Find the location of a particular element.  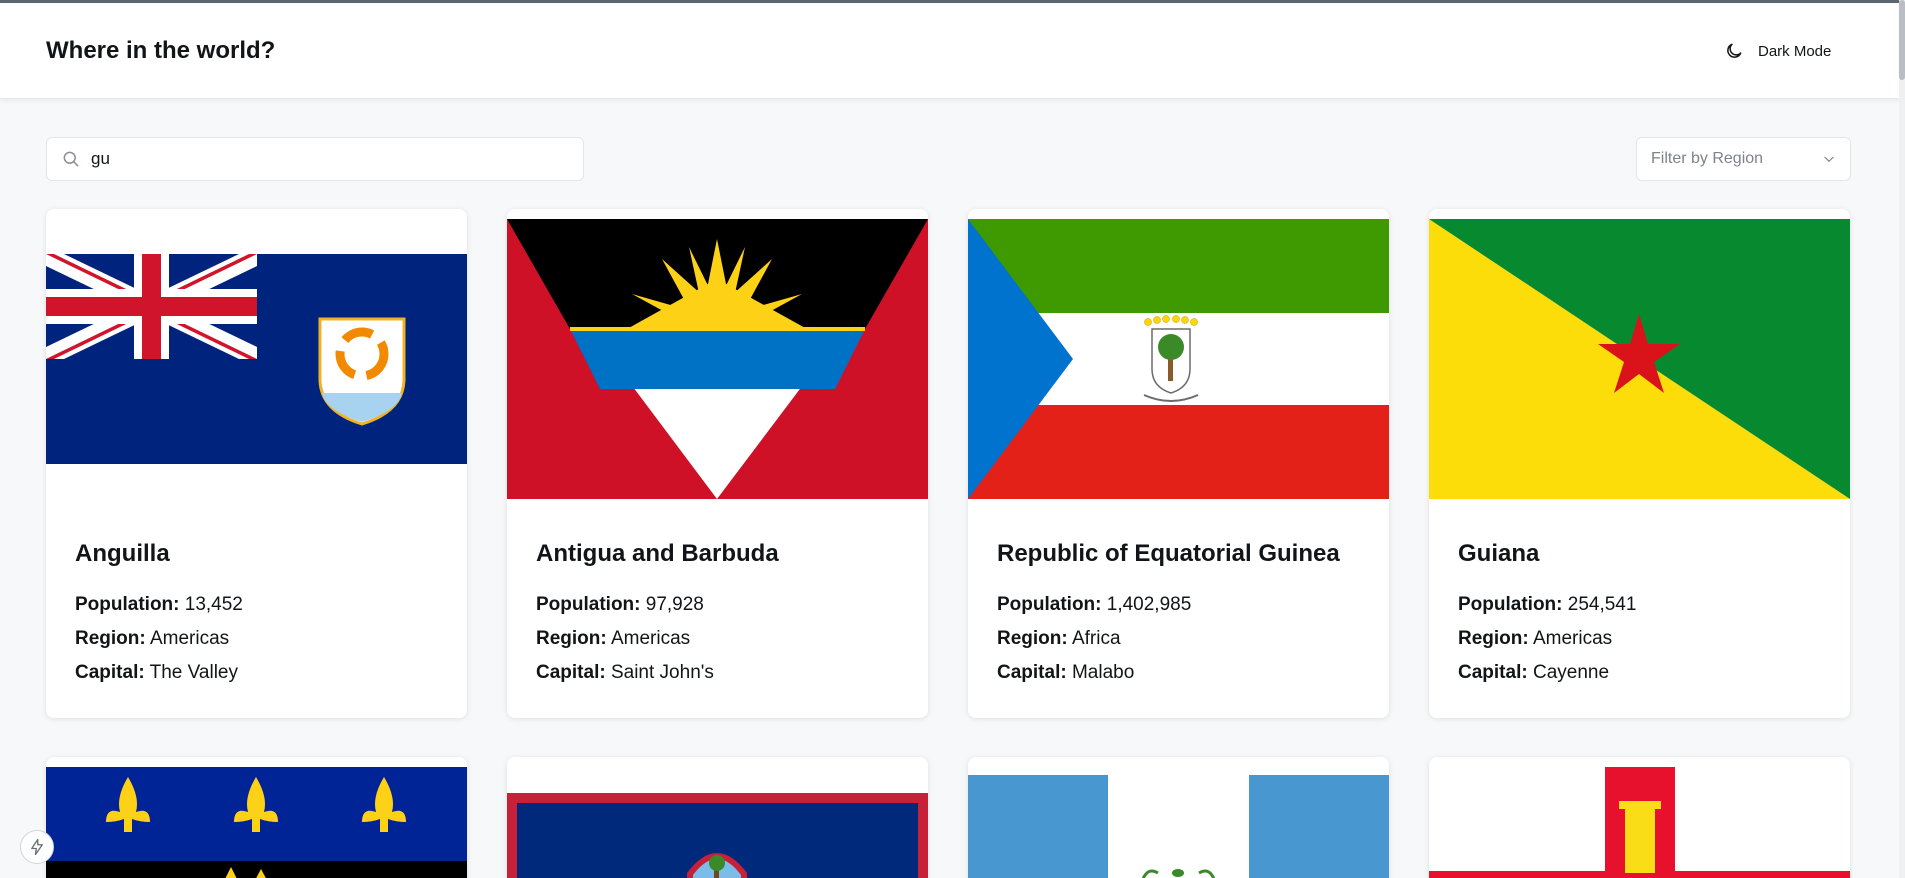

dark-mode-toggle: Dark Mode is located at coordinates (1777, 51).